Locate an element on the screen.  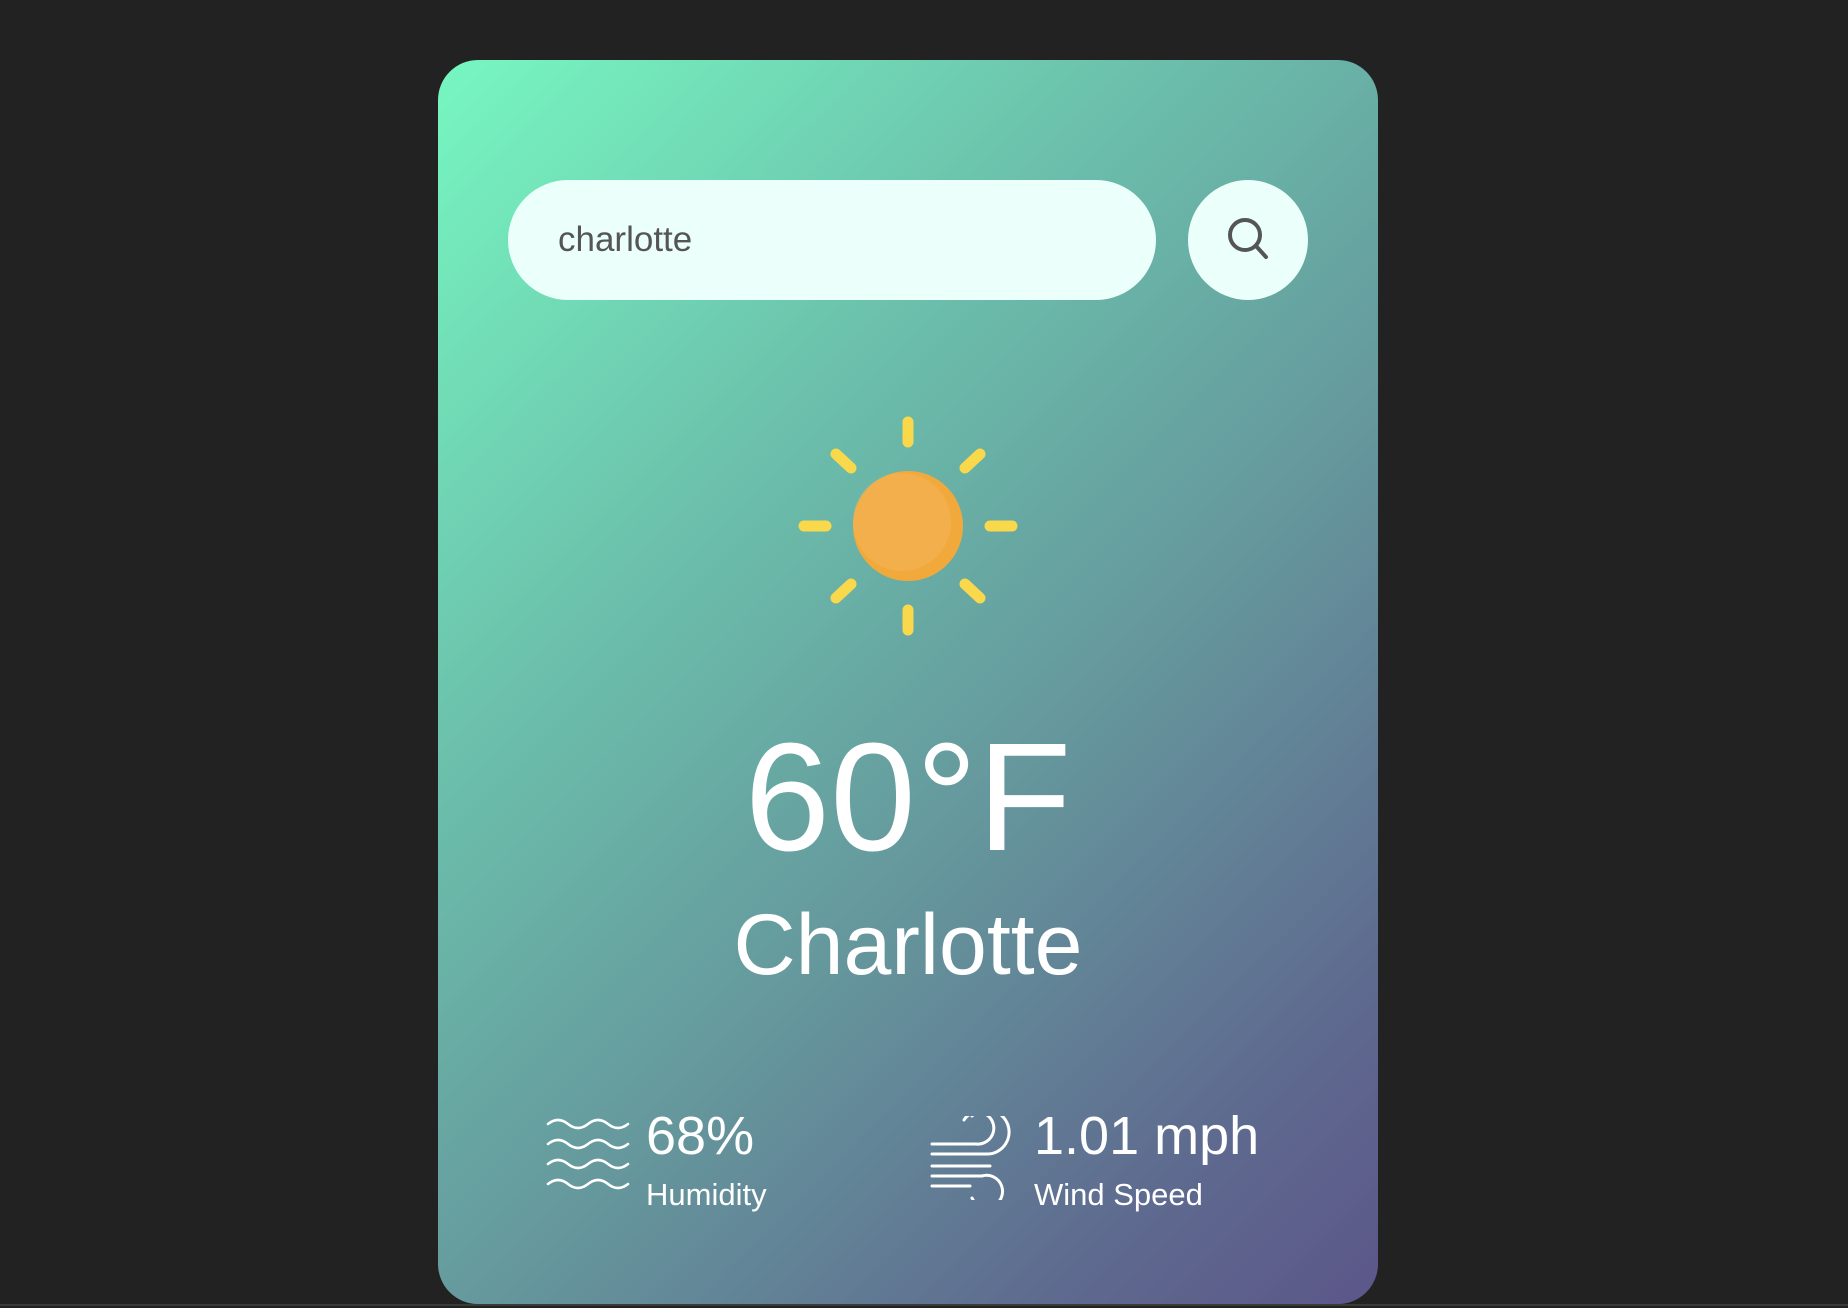
search-input is located at coordinates (832, 240).